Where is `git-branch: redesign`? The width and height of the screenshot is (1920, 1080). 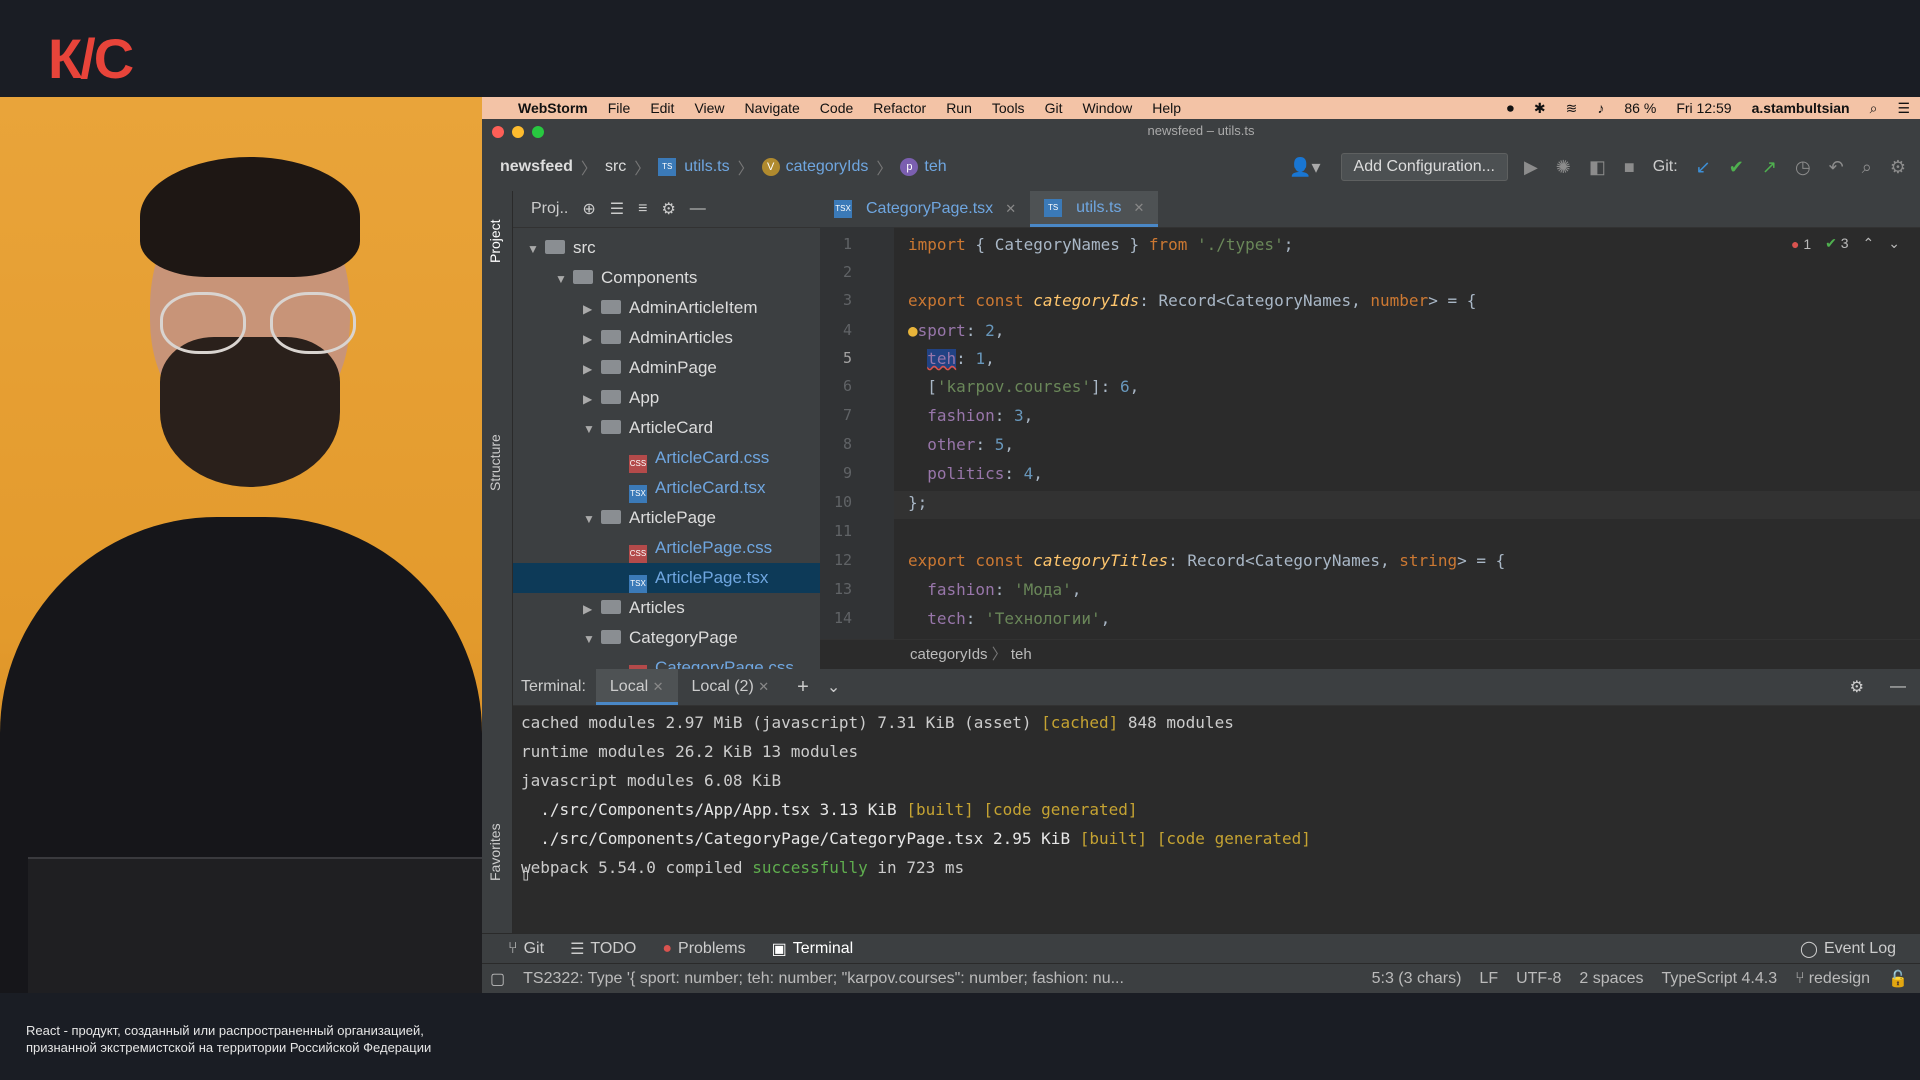 git-branch: redesign is located at coordinates (1839, 979).